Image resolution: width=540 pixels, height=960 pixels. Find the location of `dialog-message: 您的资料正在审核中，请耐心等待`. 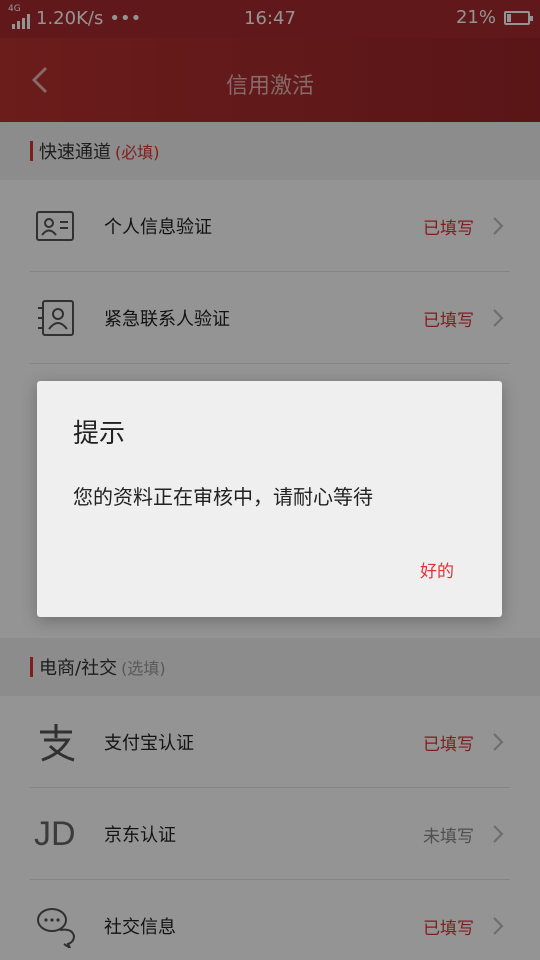

dialog-message: 您的资料正在审核中，请耐心等待 is located at coordinates (223, 497).